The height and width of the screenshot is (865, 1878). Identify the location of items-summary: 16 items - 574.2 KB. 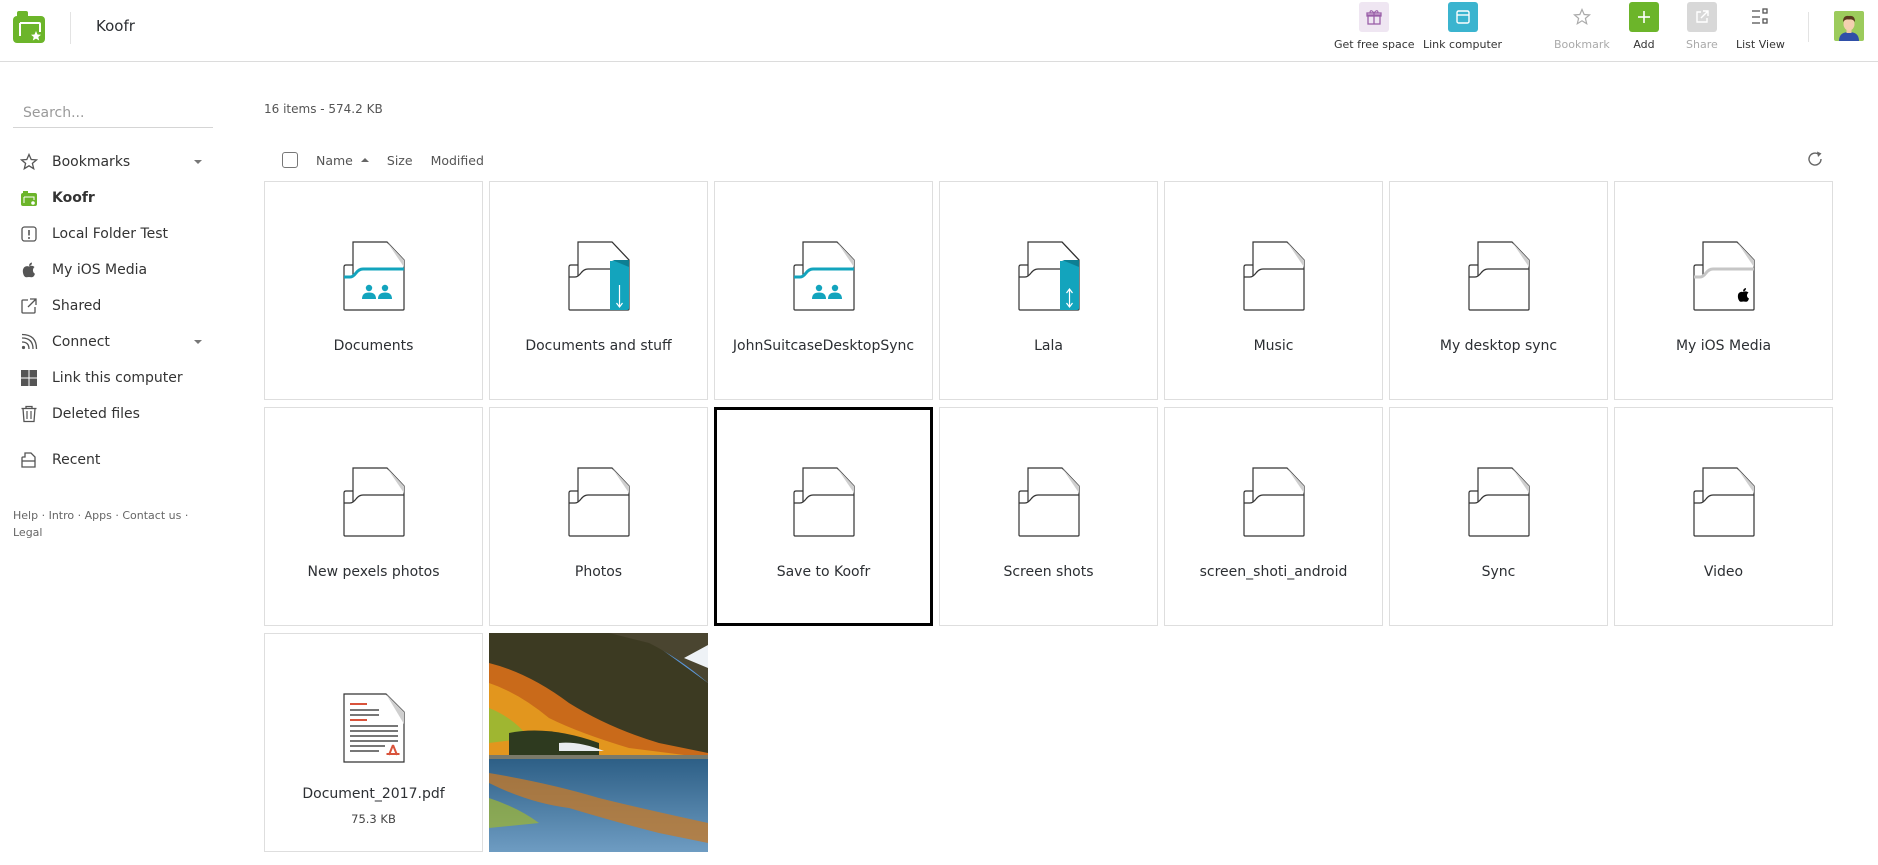
(323, 109).